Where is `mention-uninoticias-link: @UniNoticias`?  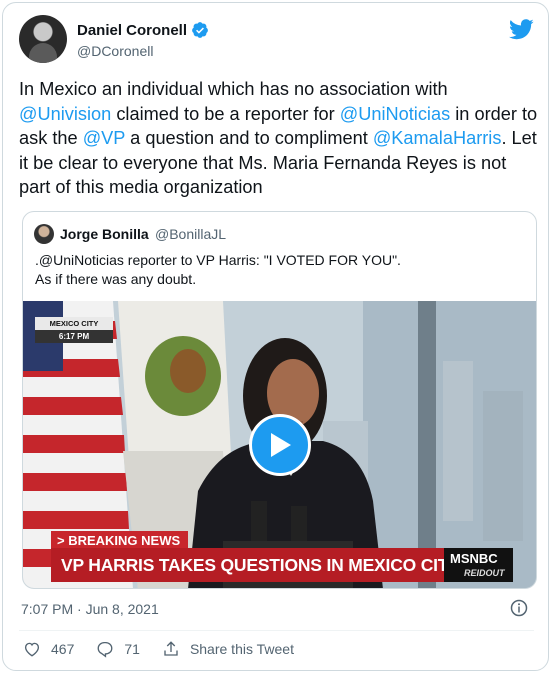
mention-uninoticias-link: @UniNoticias is located at coordinates (395, 114).